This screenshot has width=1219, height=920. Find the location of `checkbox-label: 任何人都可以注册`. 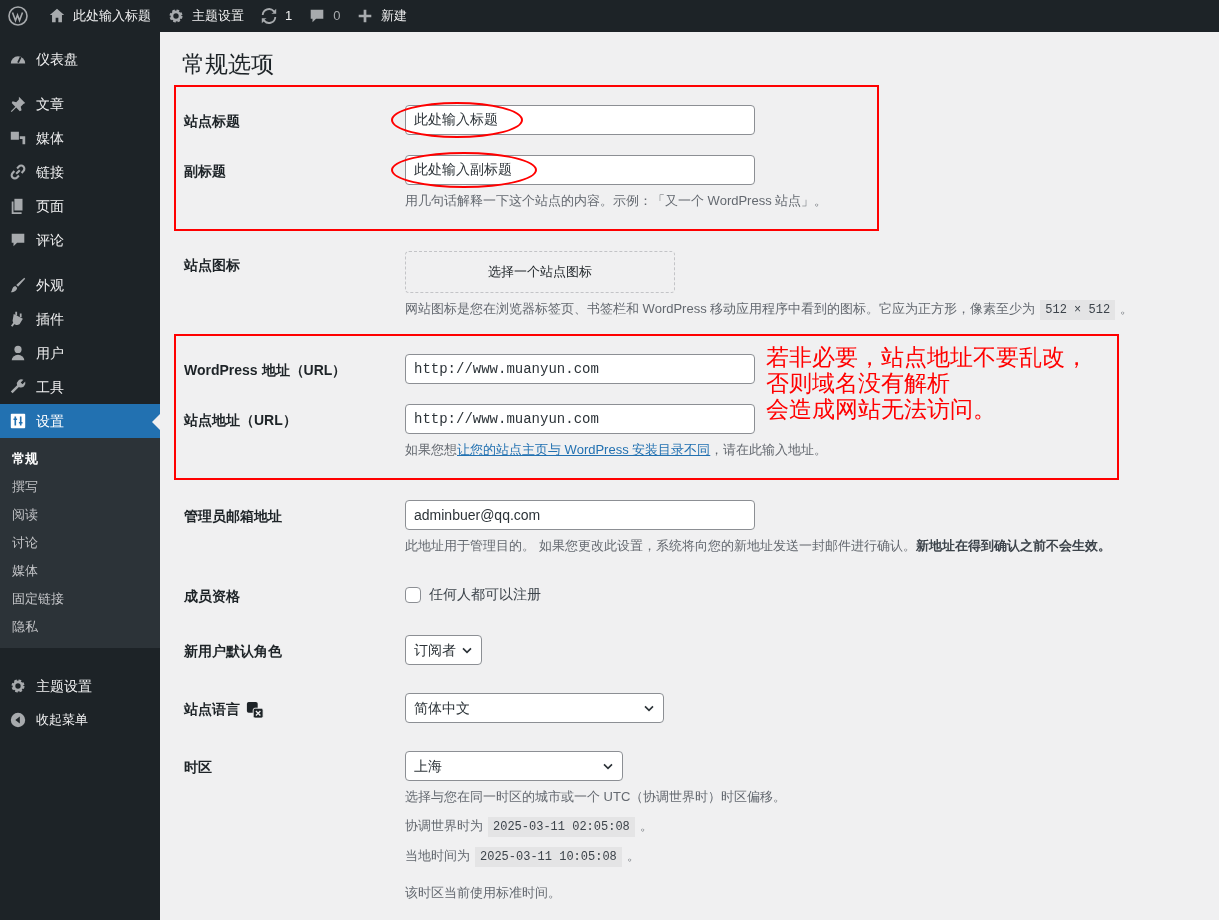

checkbox-label: 任何人都可以注册 is located at coordinates (485, 594).